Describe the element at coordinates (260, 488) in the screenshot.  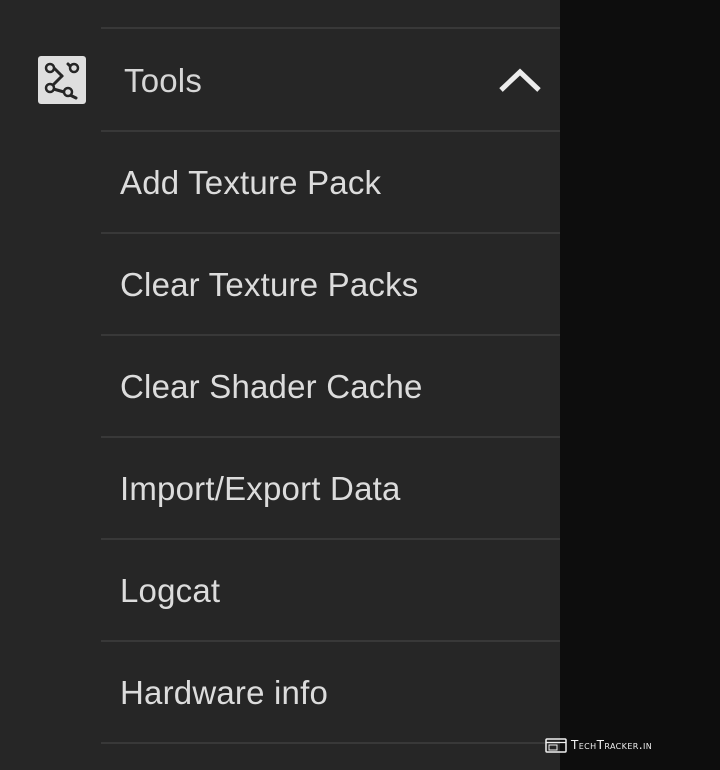
I see `menu-item-label: Import/Export Data` at that location.